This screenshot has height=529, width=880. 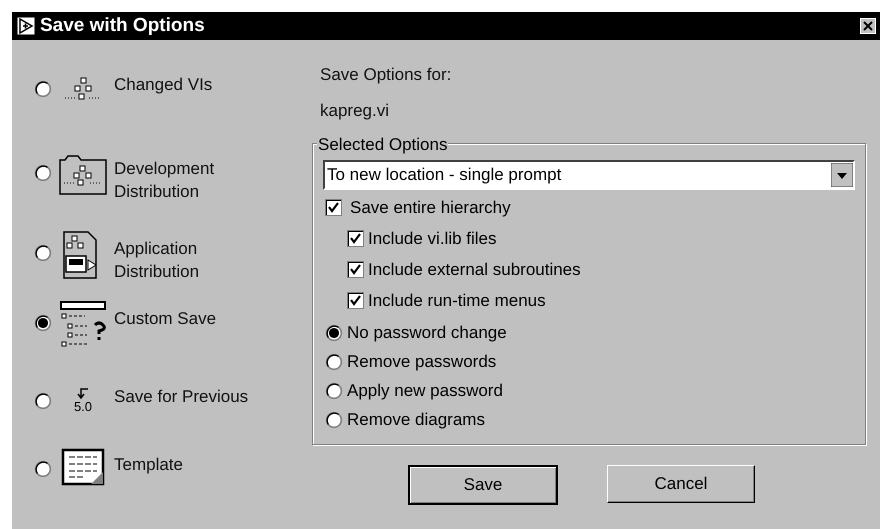 I want to click on save-button: Save, so click(x=483, y=485).